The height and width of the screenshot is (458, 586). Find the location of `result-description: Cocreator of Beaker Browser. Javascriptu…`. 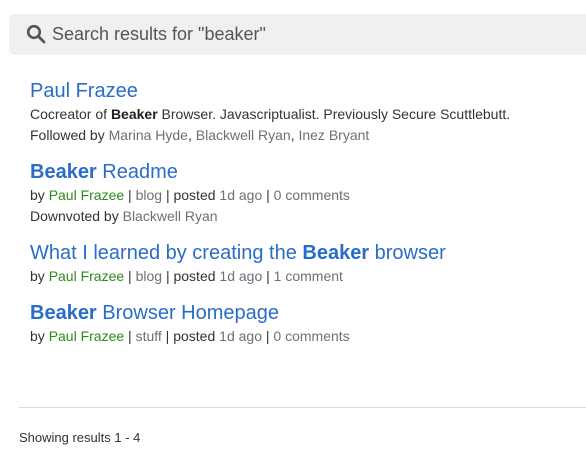

result-description: Cocreator of Beaker Browser. Javascriptu… is located at coordinates (305, 114).